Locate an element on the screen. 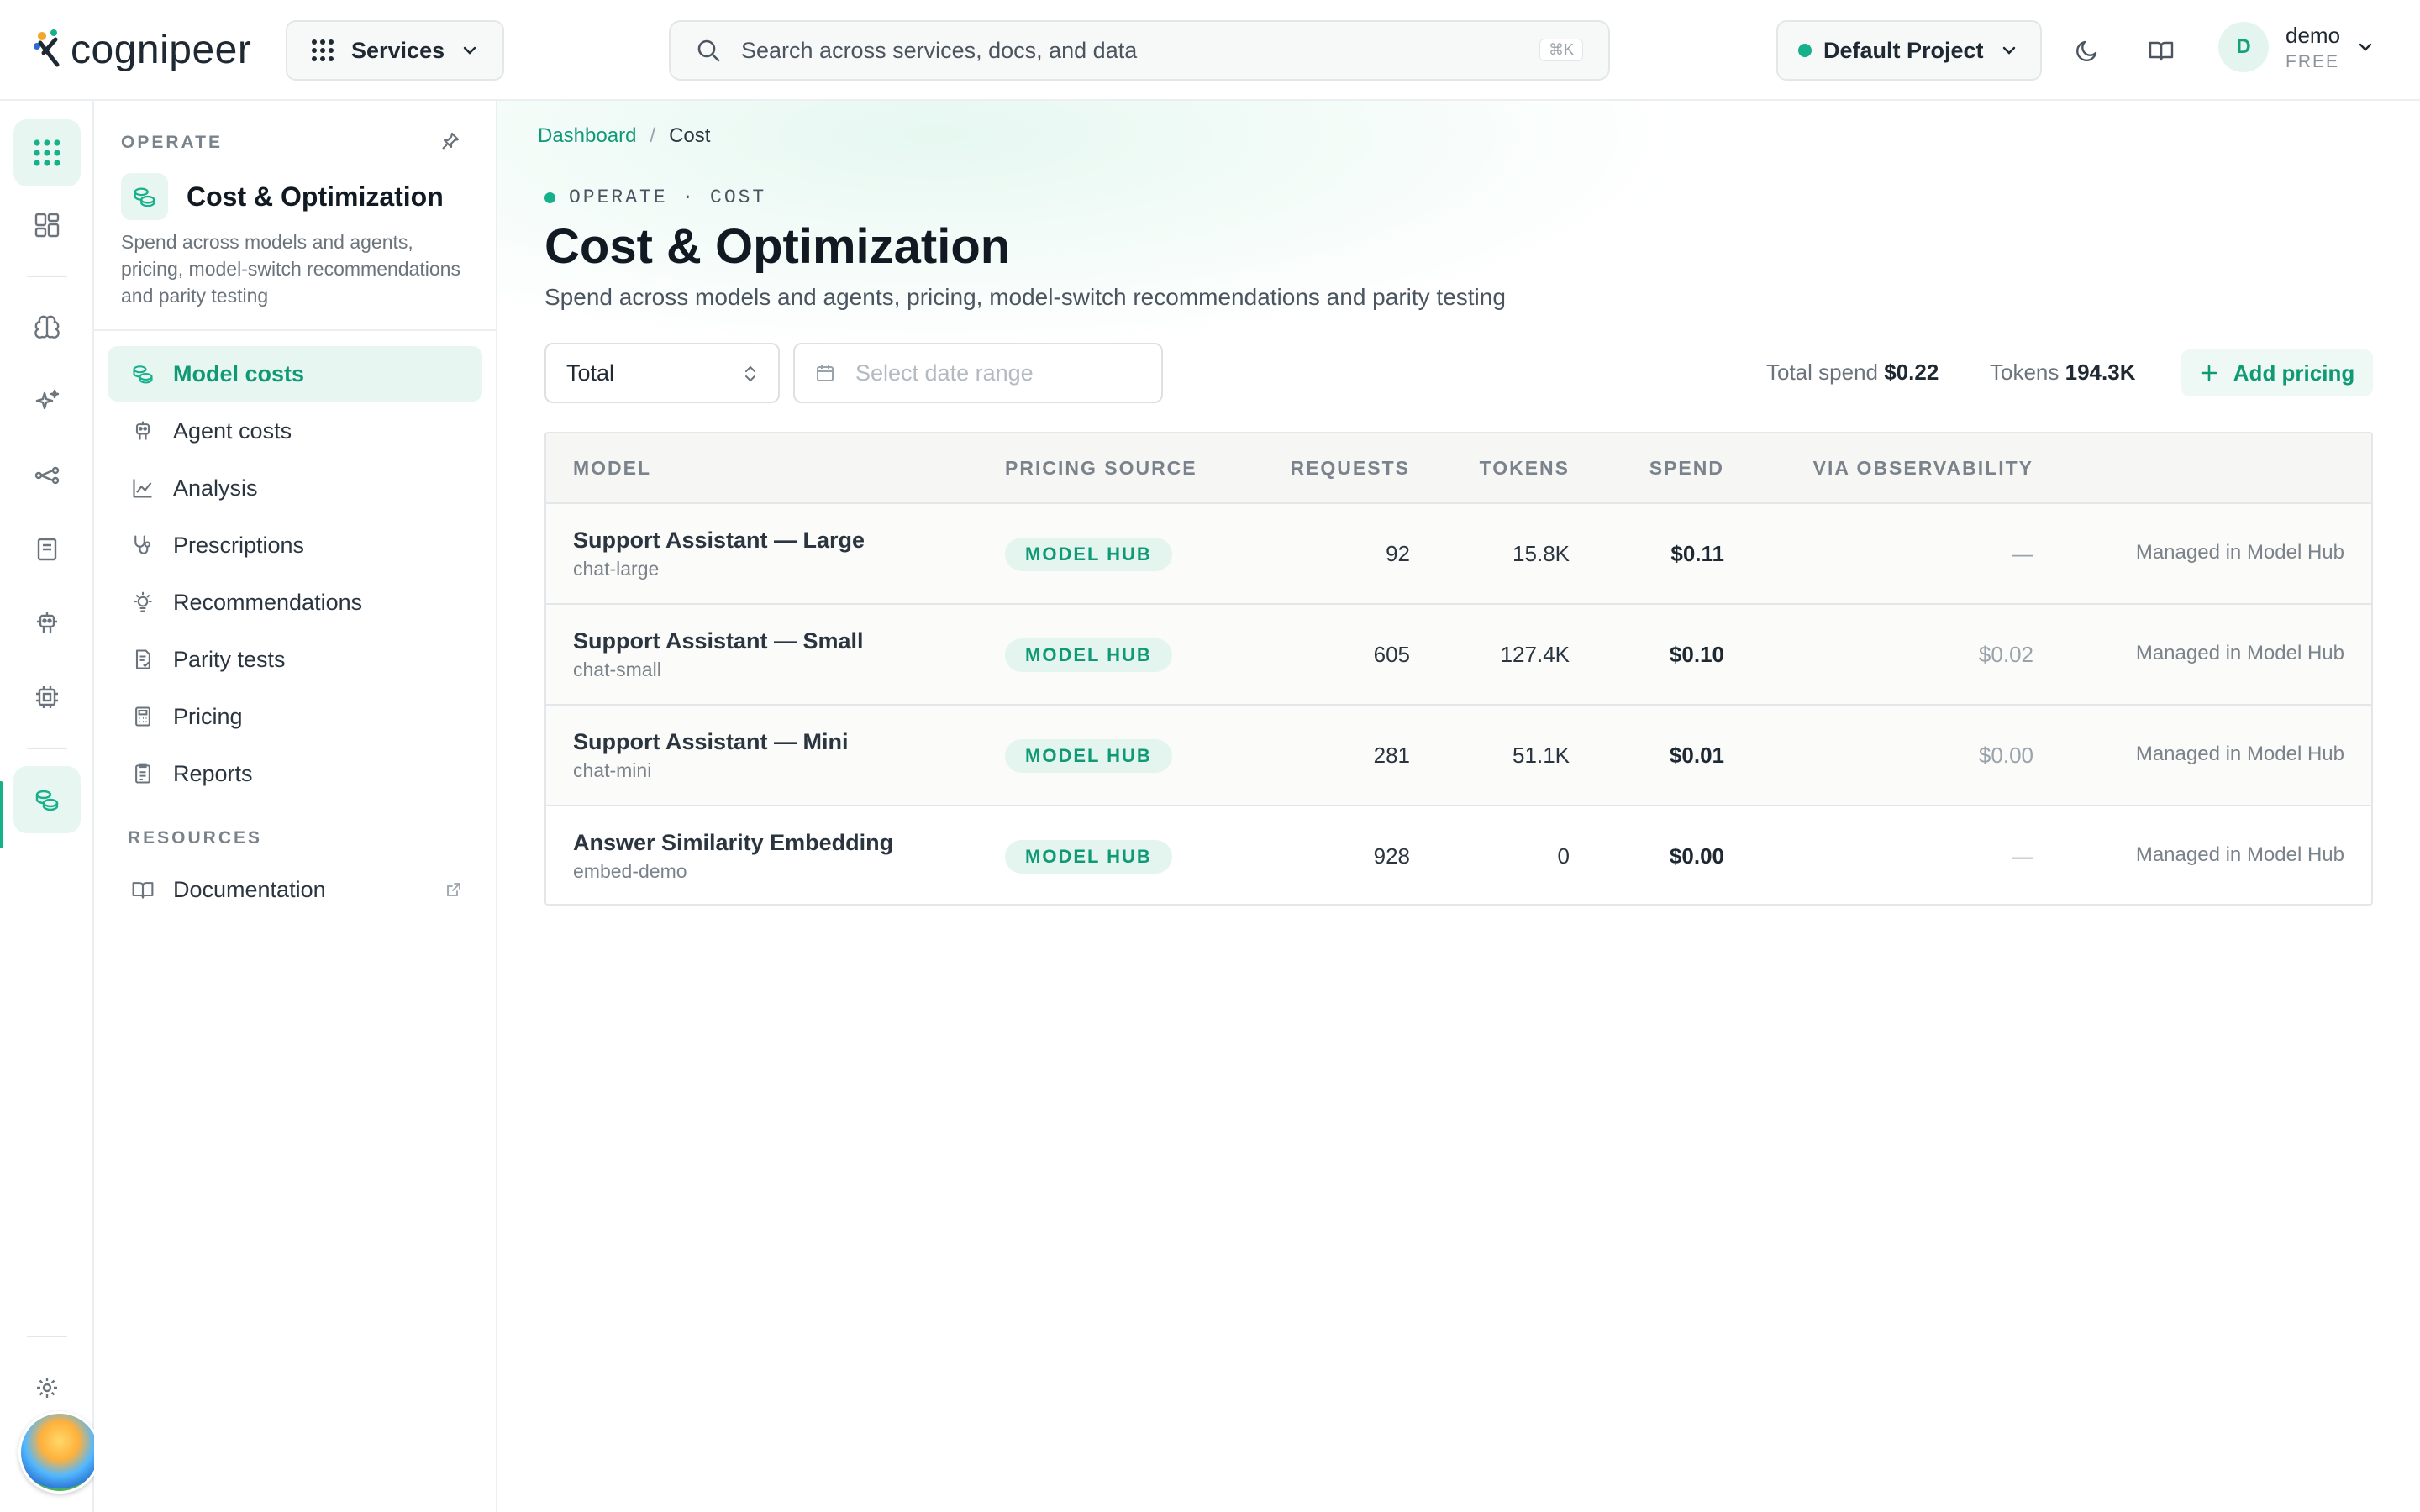 This screenshot has width=2420, height=1512. sidebar-item-prescriptions: Prescriptions is located at coordinates (295, 545).